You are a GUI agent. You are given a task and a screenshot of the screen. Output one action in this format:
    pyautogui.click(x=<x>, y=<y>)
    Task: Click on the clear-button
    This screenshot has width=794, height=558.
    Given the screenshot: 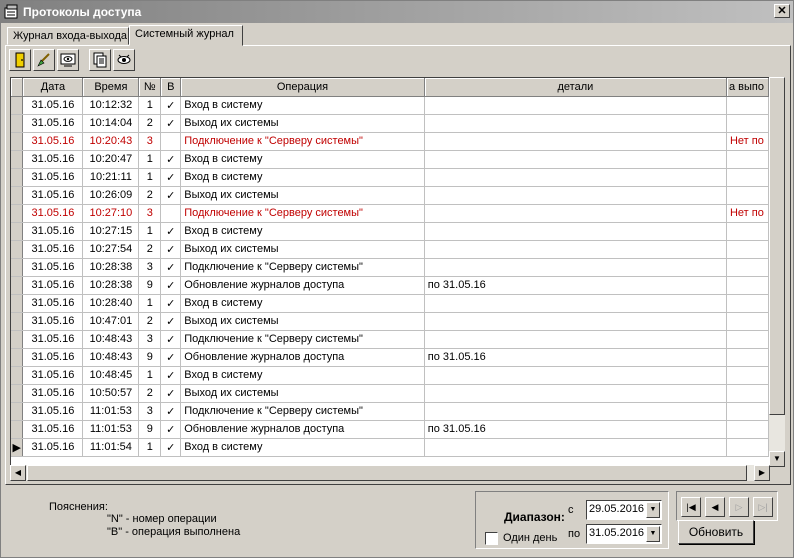 What is the action you would take?
    pyautogui.click(x=44, y=60)
    